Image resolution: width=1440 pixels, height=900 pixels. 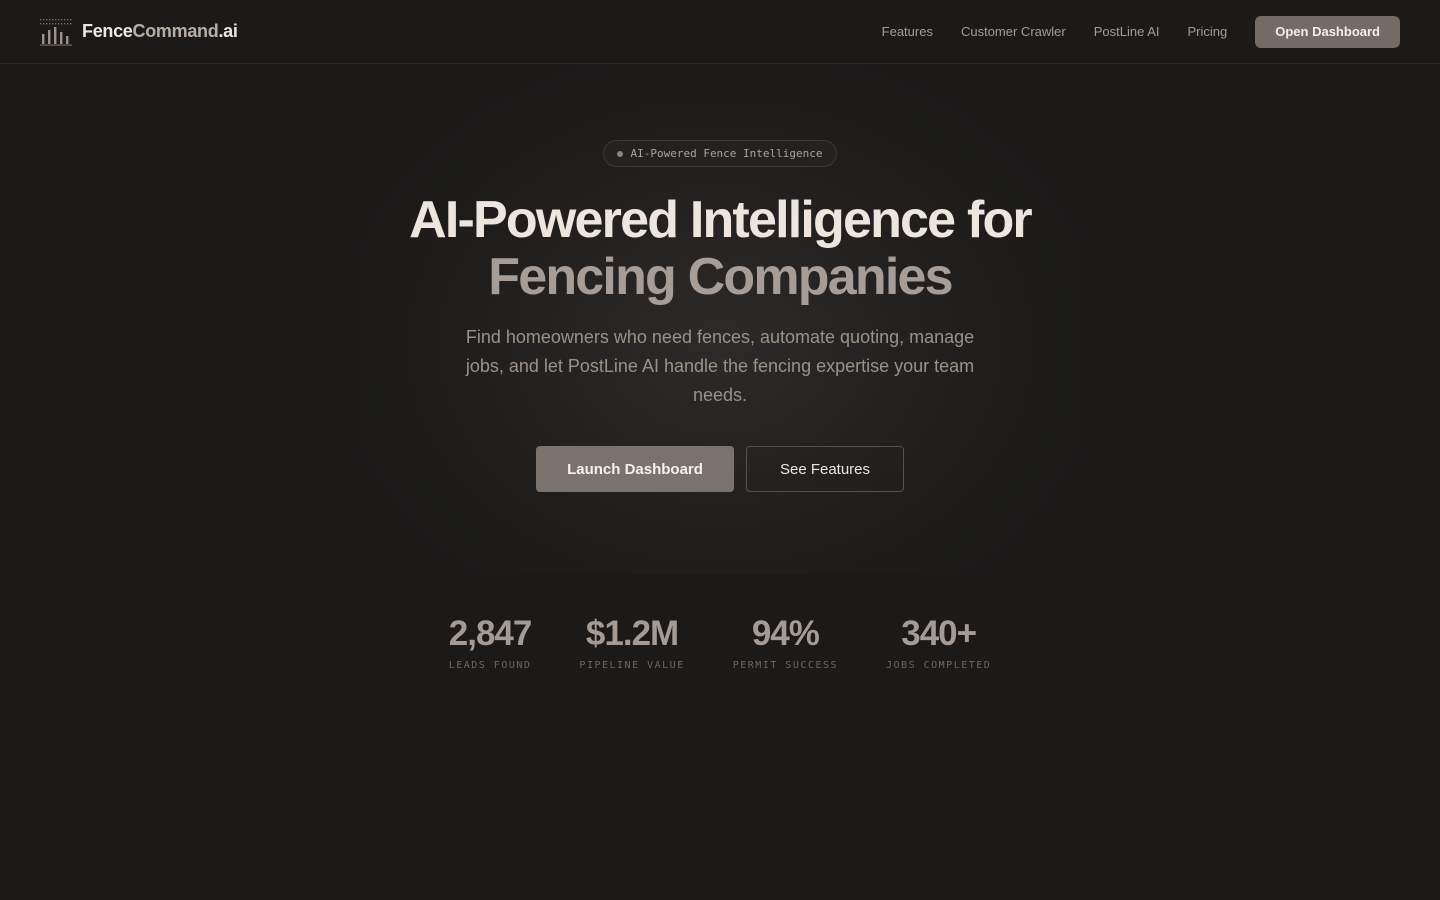 I want to click on stat-jobs-completed: 340+ JOBS COMPLETED, so click(x=938, y=641).